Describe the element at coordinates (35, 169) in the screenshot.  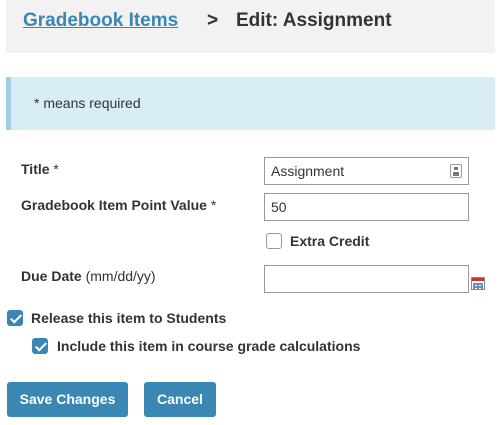
I see `title-label-text: Title` at that location.